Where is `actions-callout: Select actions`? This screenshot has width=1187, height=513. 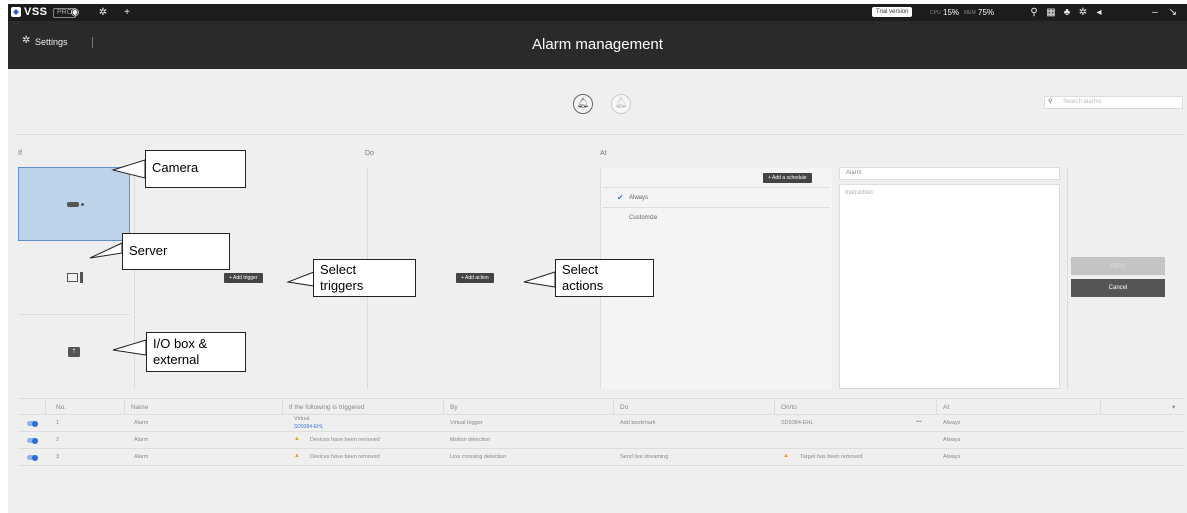
actions-callout: Select actions is located at coordinates (604, 278).